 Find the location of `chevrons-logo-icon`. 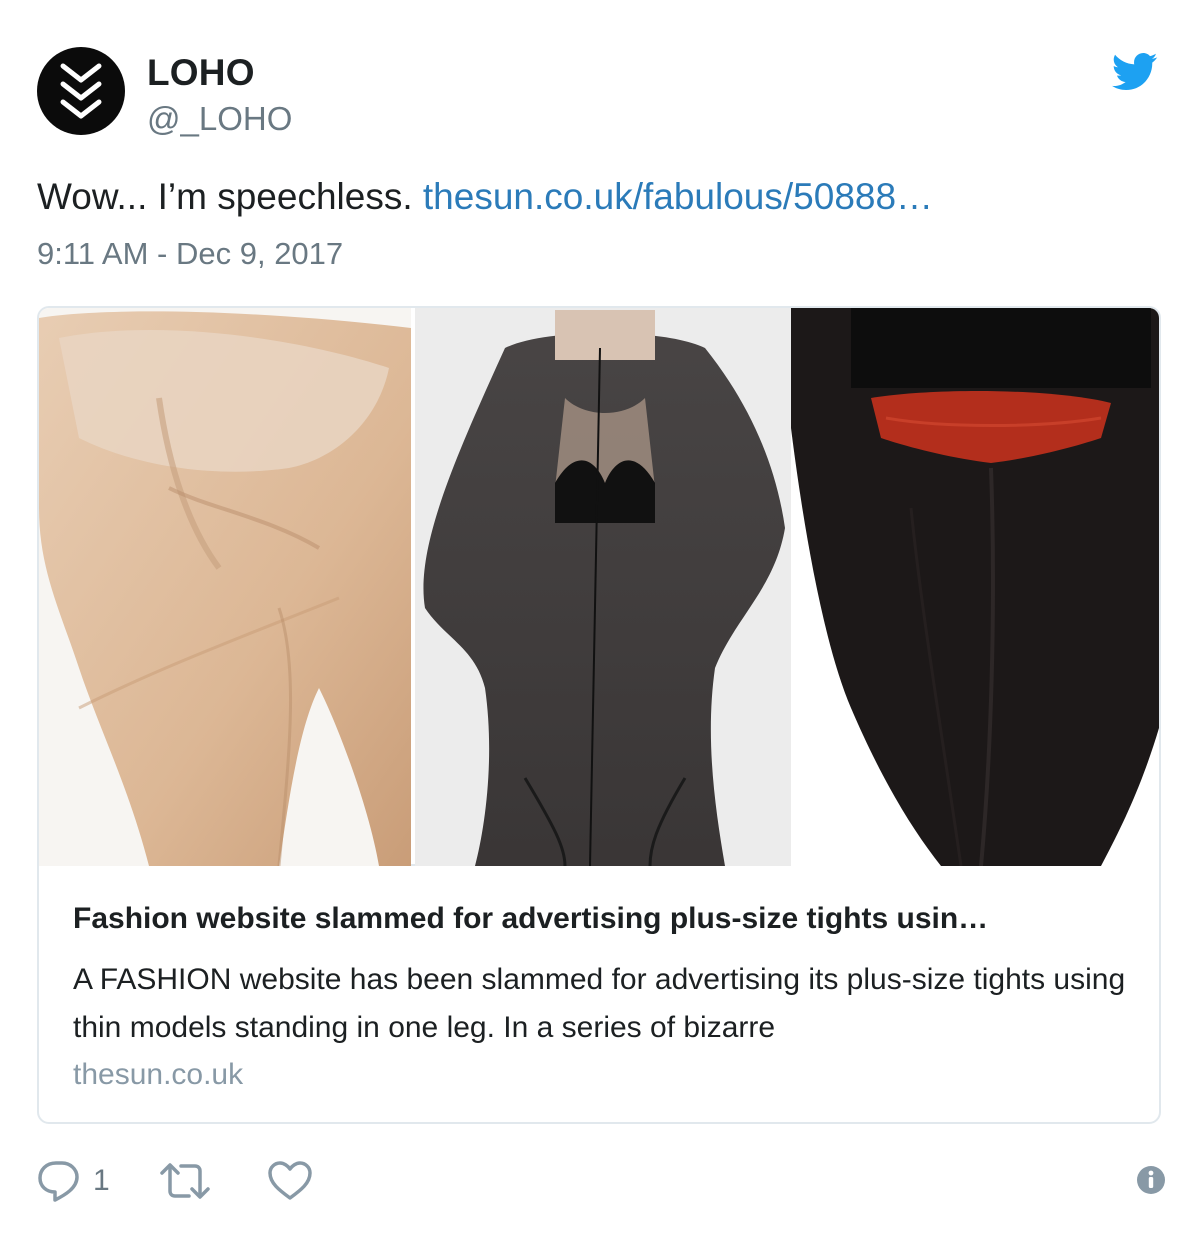

chevrons-logo-icon is located at coordinates (81, 91).